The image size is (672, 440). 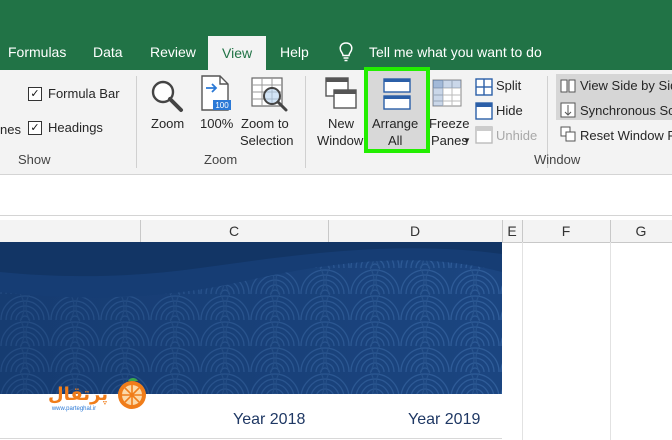 What do you see at coordinates (484, 113) in the screenshot?
I see `hide-icon` at bounding box center [484, 113].